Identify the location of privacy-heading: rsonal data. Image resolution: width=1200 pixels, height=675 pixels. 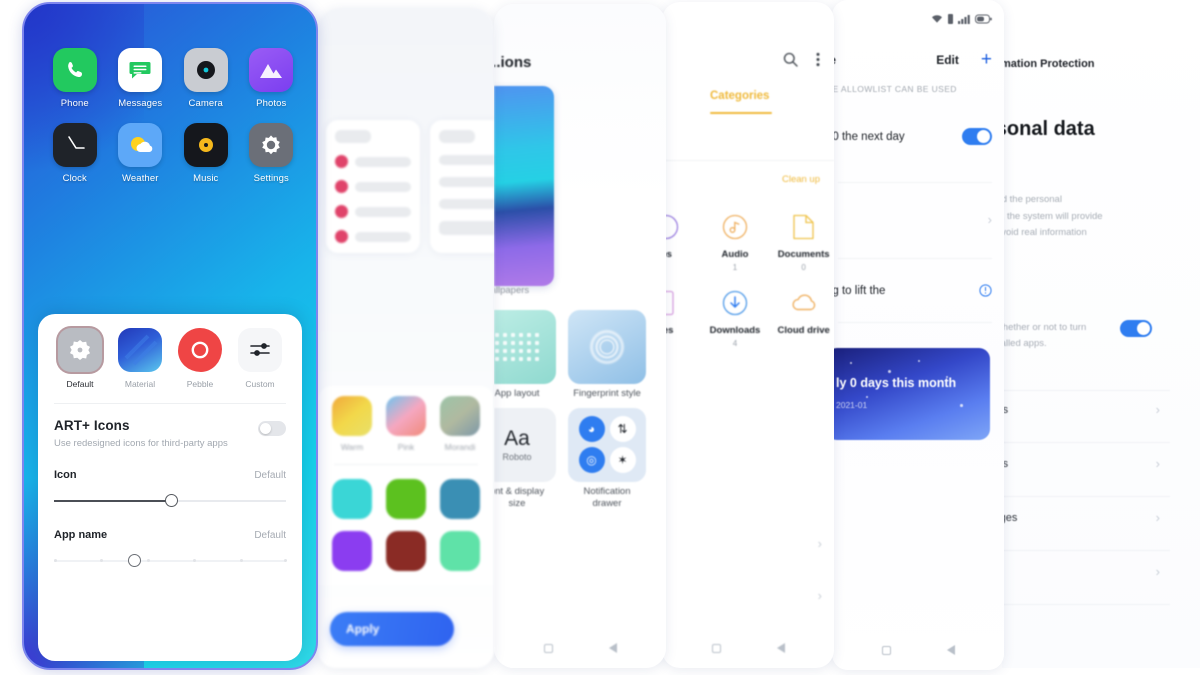
(1048, 129).